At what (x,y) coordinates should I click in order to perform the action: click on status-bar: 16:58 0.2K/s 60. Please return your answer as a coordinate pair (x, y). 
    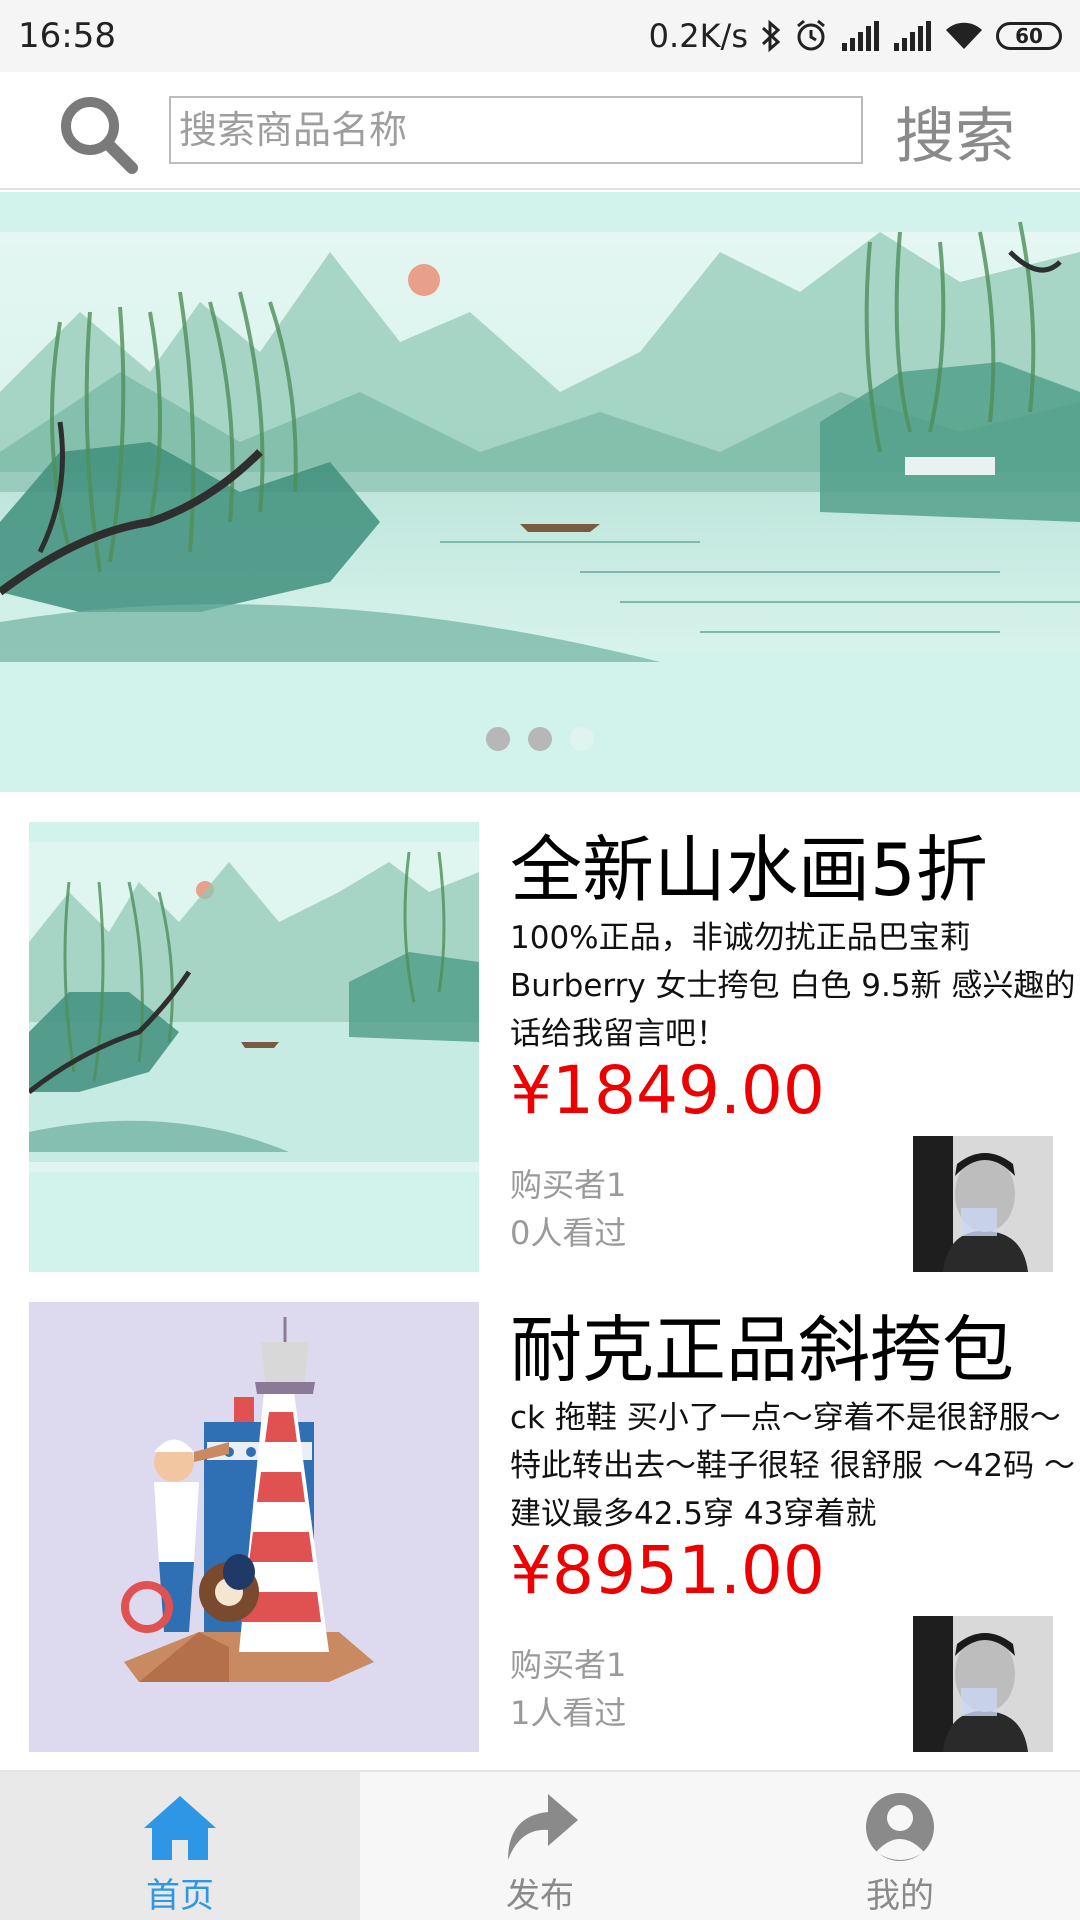
    Looking at the image, I should click on (540, 36).